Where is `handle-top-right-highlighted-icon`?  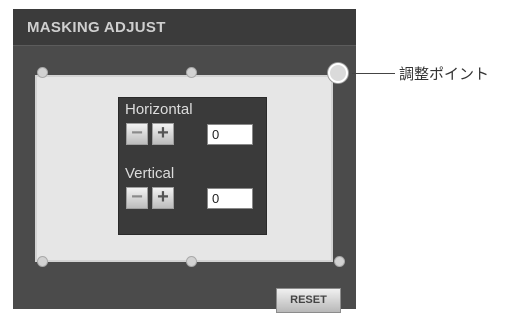
handle-top-right-highlighted-icon is located at coordinates (338, 73).